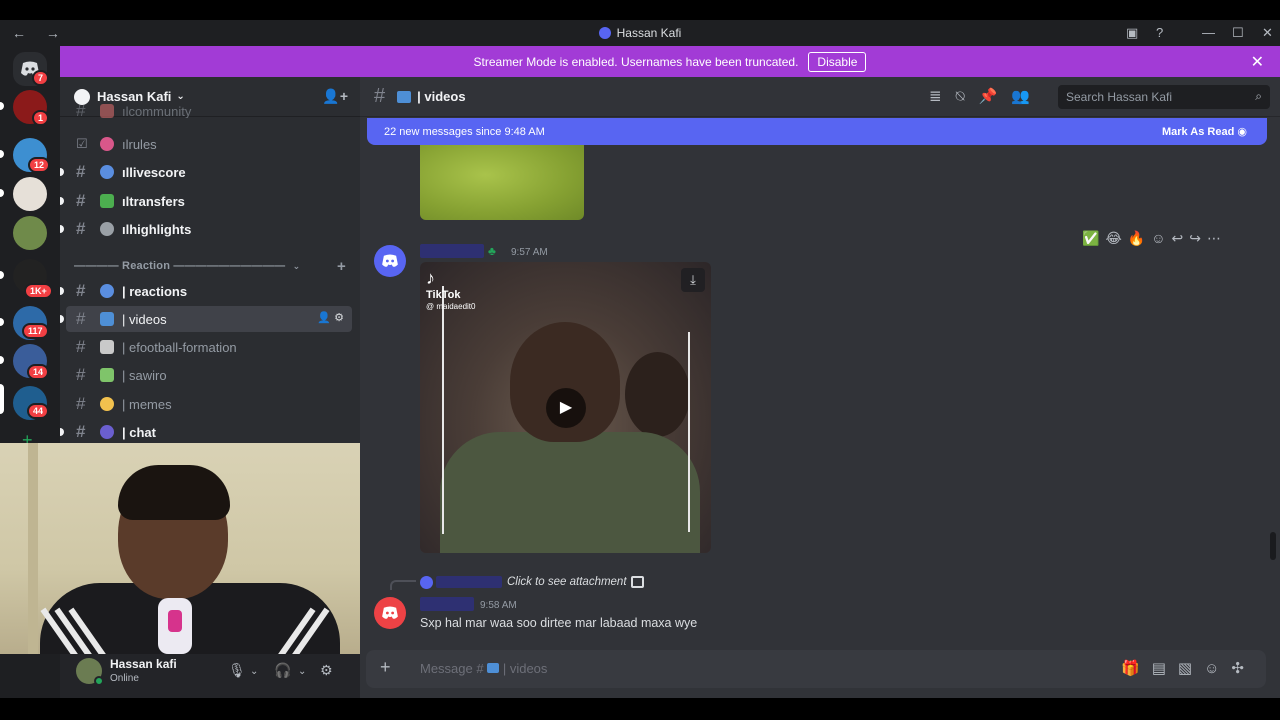  Describe the element at coordinates (1267, 33) in the screenshot. I see `close-window-button: ✕` at that location.